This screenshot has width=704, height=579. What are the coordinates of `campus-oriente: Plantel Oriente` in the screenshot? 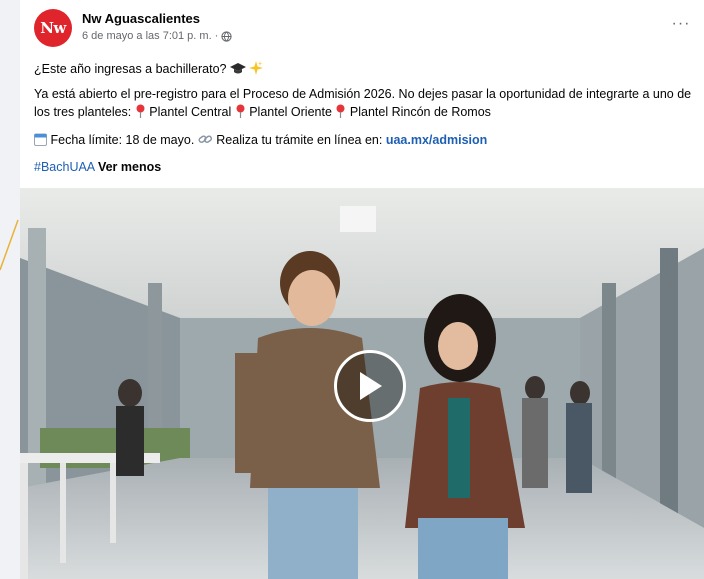 It's located at (290, 112).